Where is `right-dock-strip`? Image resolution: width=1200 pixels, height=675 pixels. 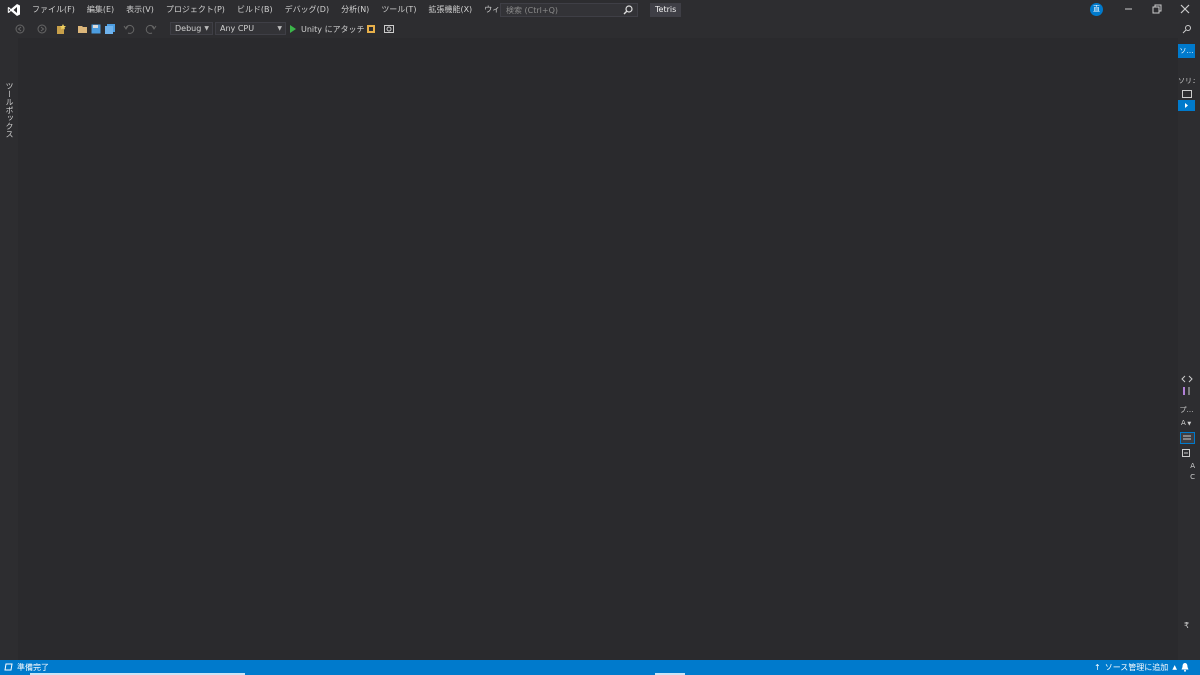 right-dock-strip is located at coordinates (1189, 349).